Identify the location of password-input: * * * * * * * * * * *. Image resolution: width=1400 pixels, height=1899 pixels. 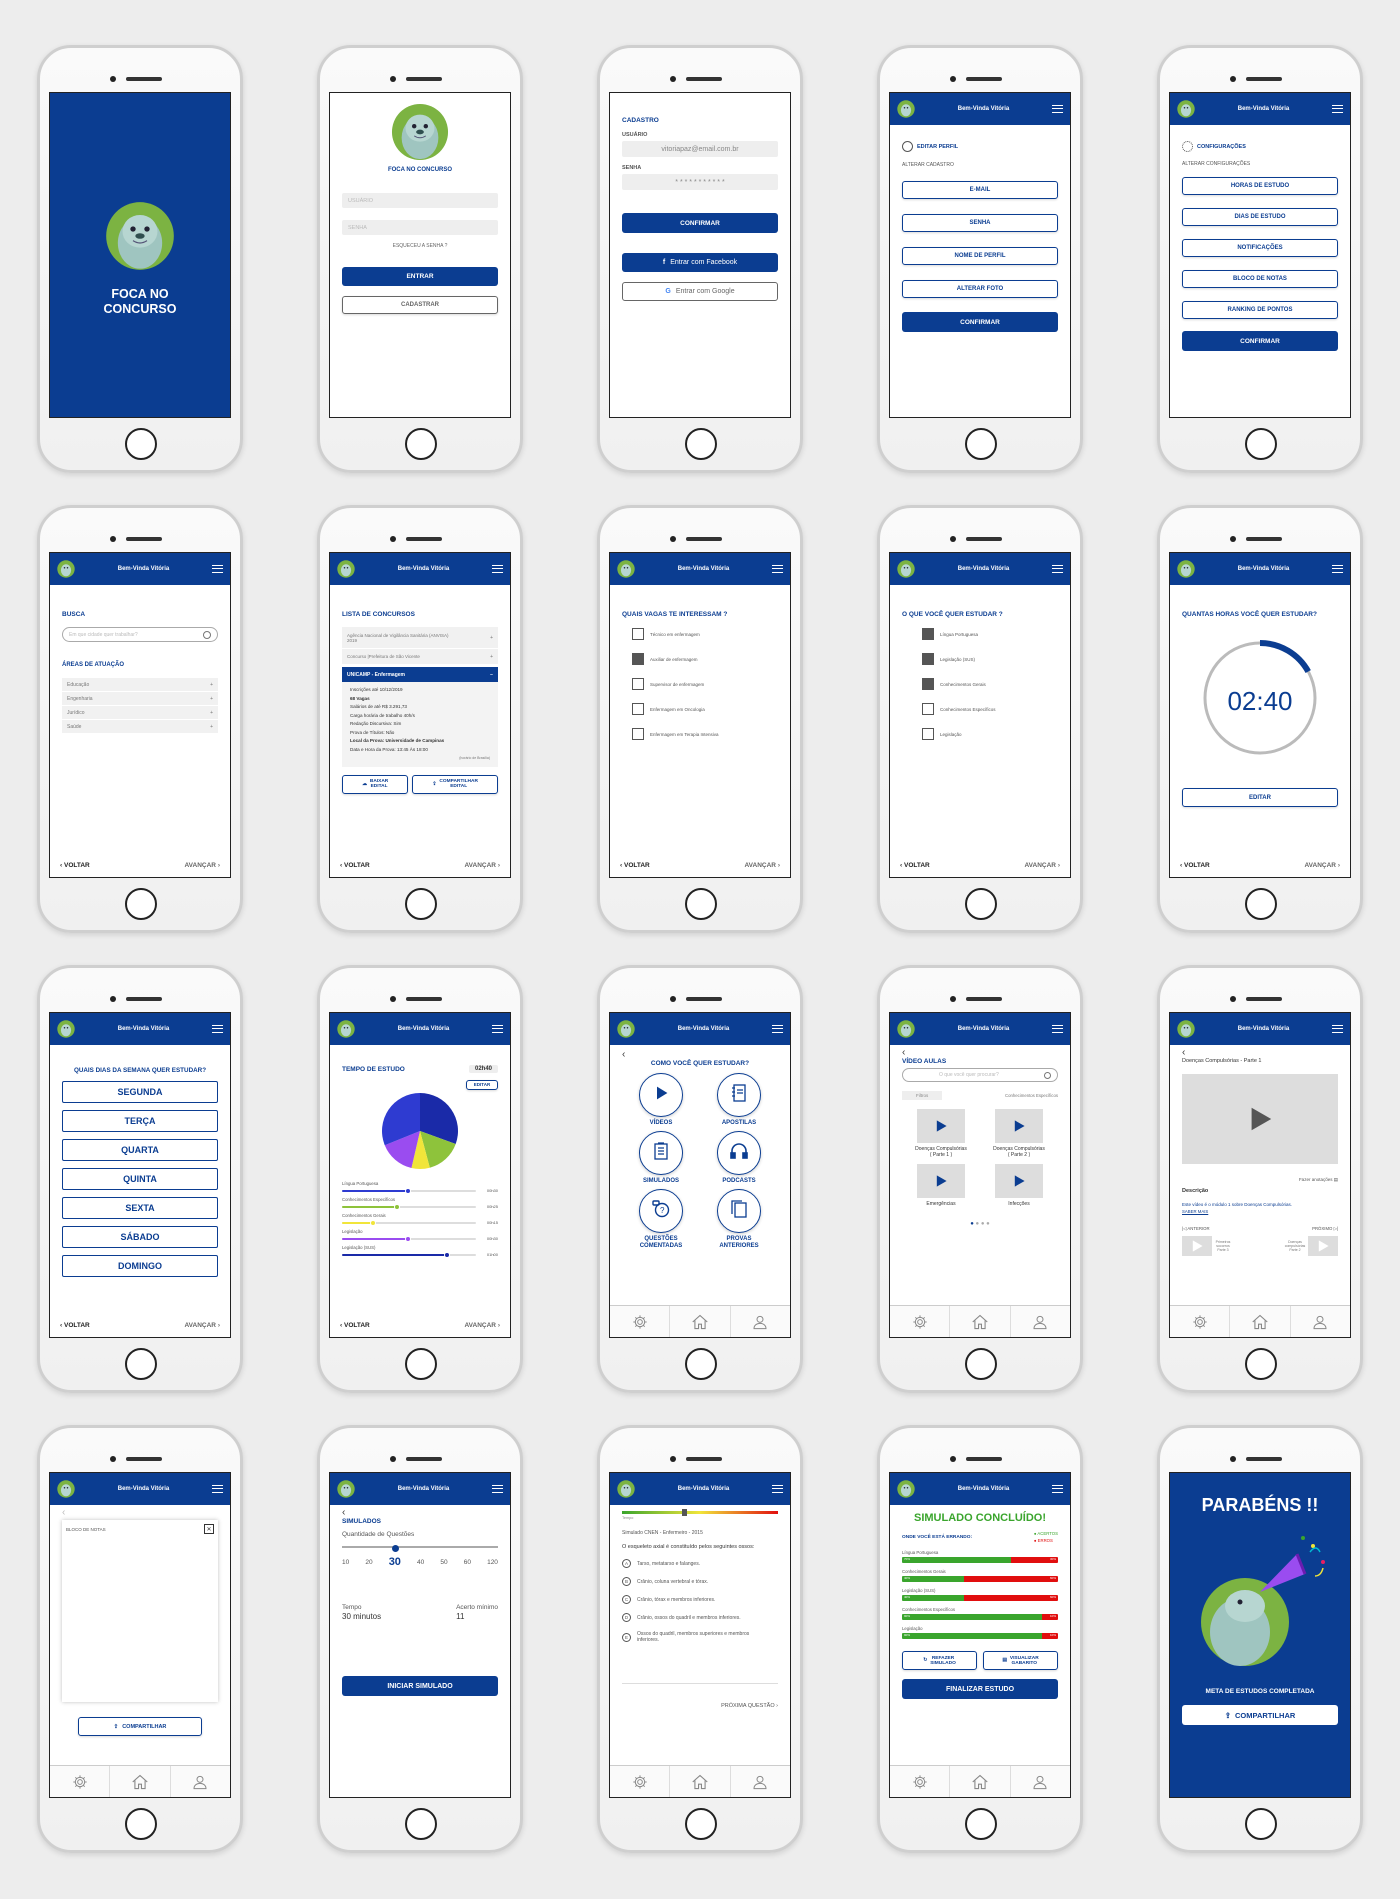
(700, 182).